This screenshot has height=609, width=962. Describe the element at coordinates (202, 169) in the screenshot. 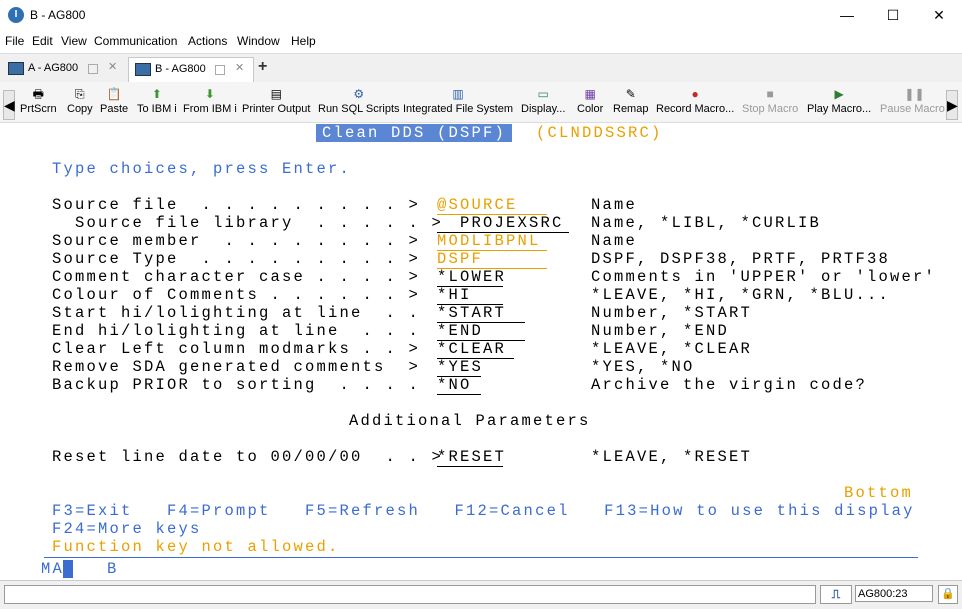

I see `instruction-text: Type choices, press Enter.` at that location.